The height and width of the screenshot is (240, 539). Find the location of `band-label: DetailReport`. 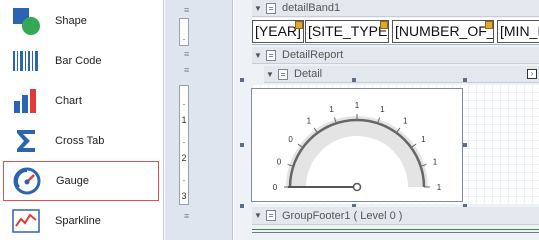

band-label: DetailReport is located at coordinates (313, 55).